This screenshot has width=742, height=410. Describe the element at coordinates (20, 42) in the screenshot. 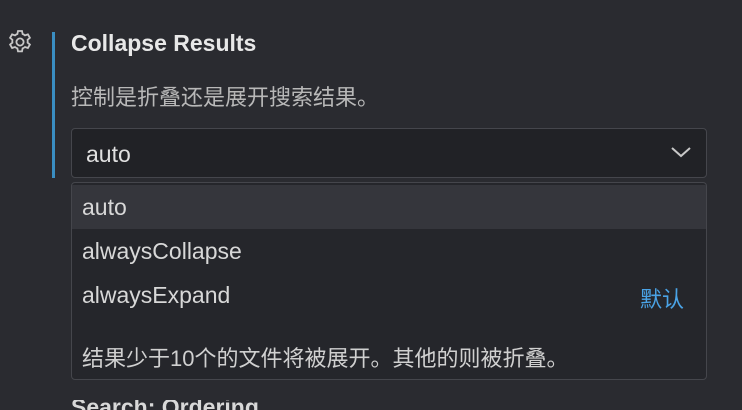

I see `gear-icon` at that location.